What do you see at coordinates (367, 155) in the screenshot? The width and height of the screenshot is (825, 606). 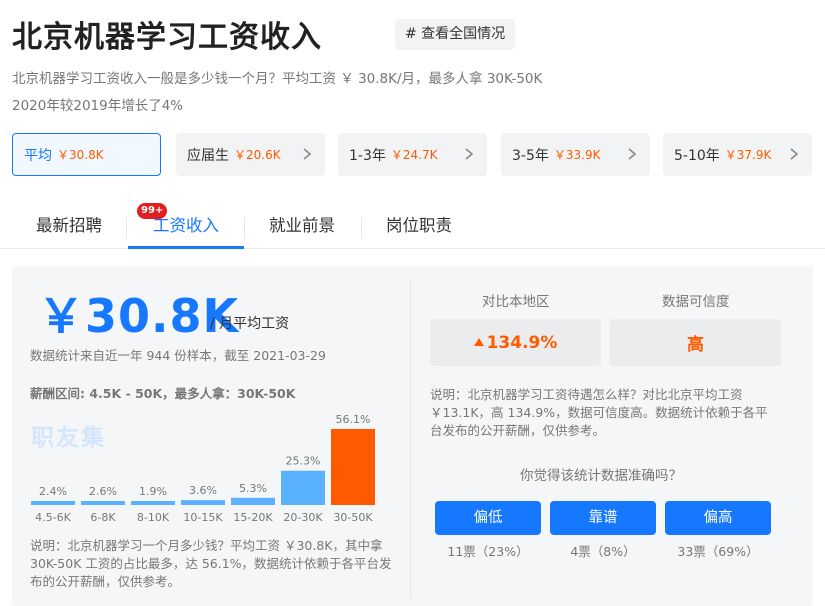 I see `card-label: 1-3年` at bounding box center [367, 155].